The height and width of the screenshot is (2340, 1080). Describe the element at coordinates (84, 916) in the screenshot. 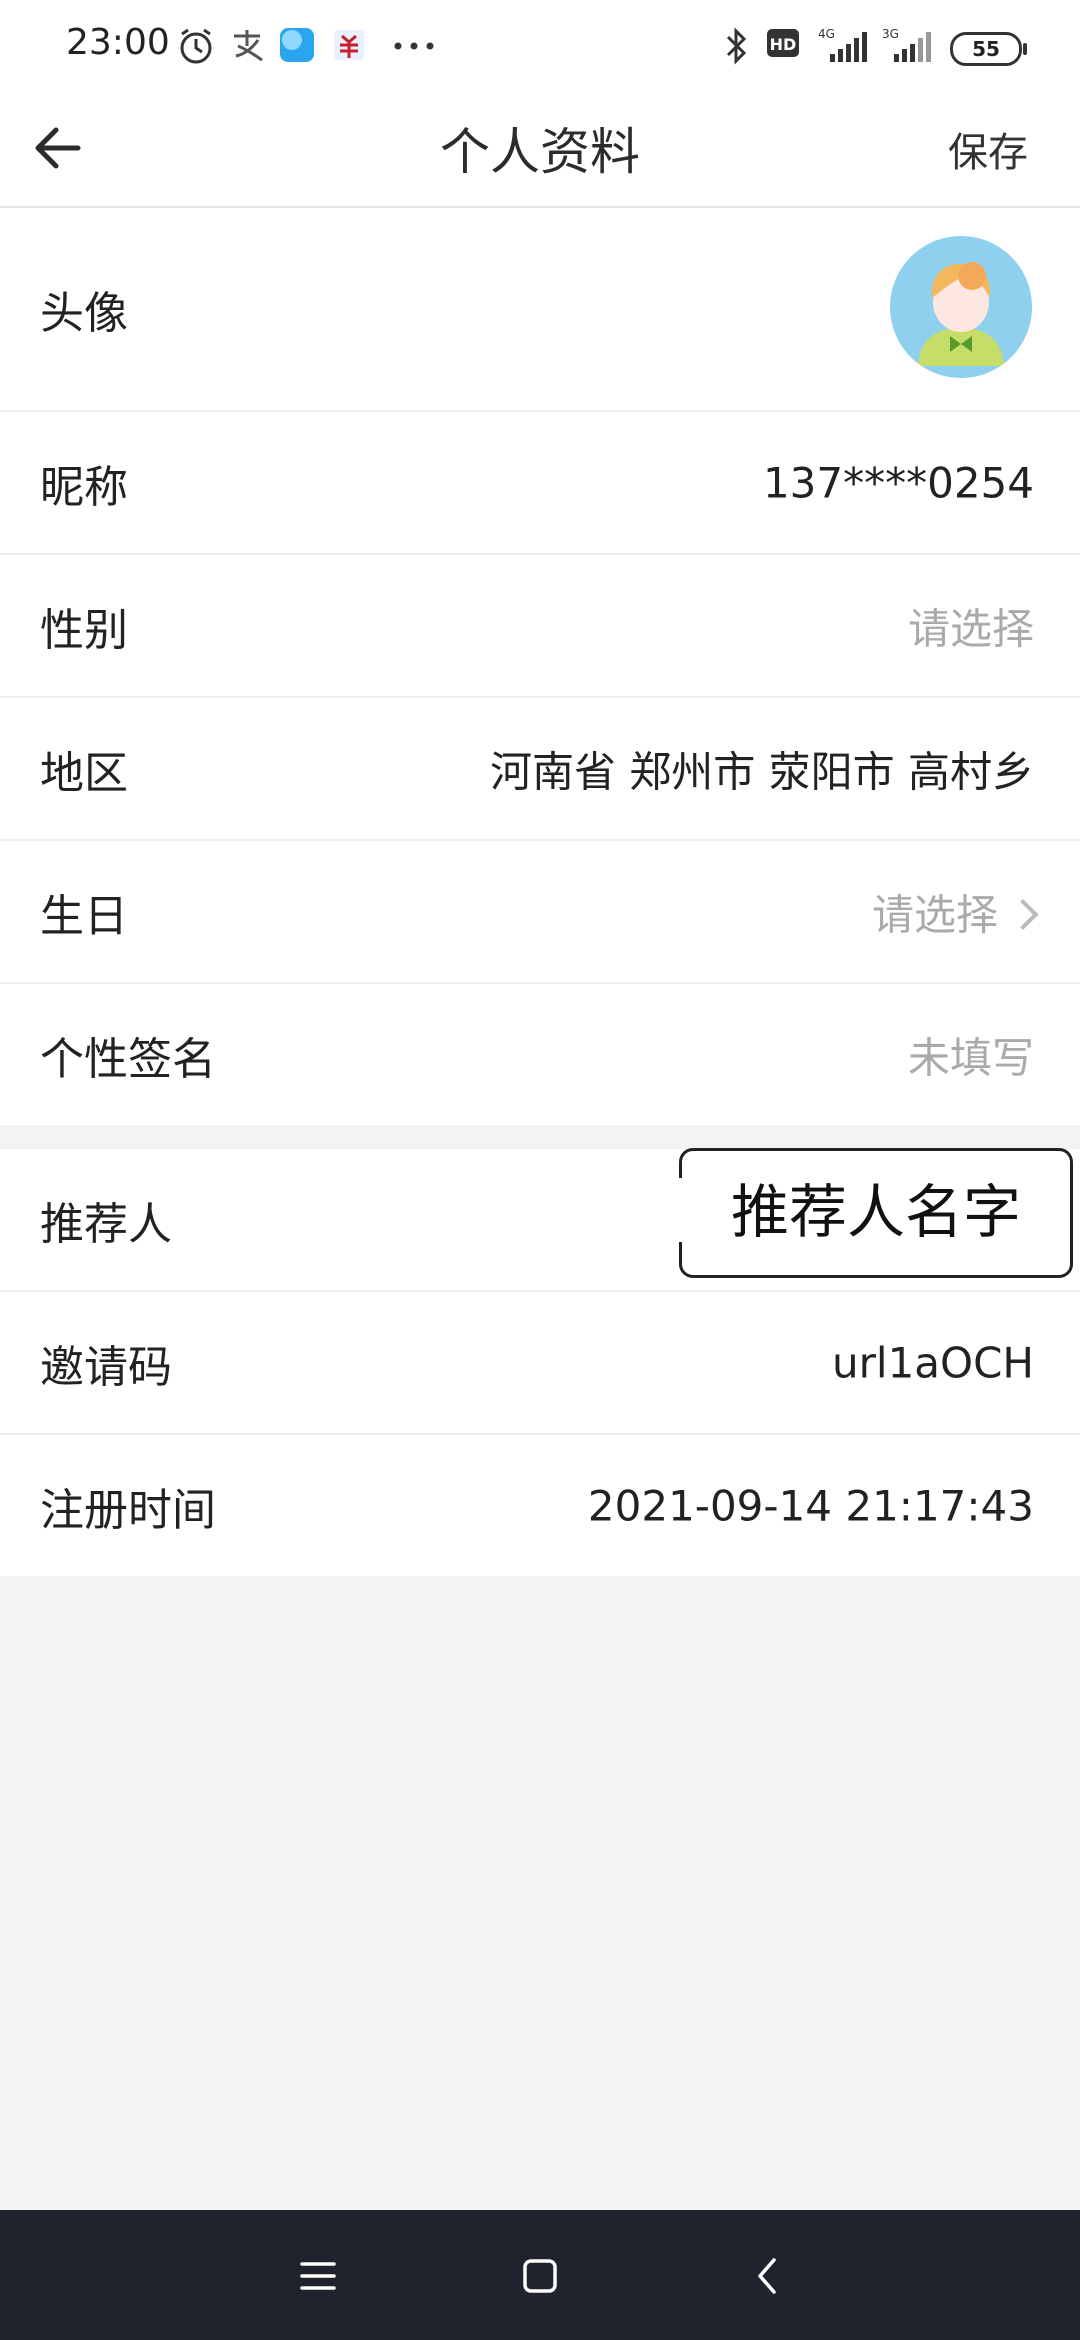

I see `birthday-label: 生日` at that location.